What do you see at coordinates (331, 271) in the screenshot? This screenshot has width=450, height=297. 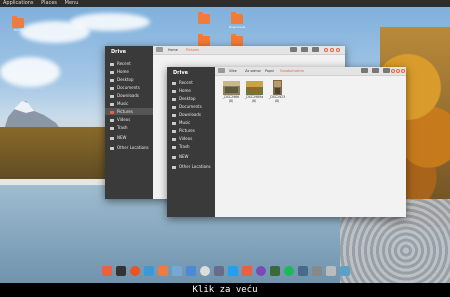 I see `archive-app-icon` at bounding box center [331, 271].